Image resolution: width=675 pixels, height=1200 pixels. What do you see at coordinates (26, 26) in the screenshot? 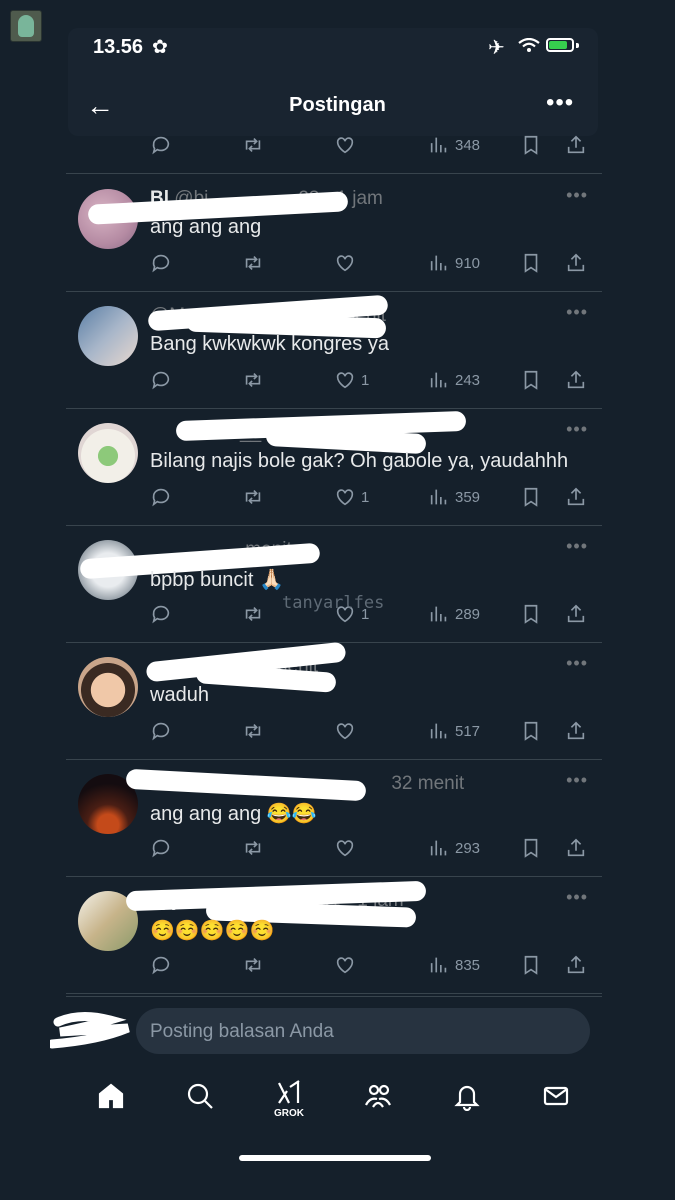
I see `app-corner-icon` at bounding box center [26, 26].